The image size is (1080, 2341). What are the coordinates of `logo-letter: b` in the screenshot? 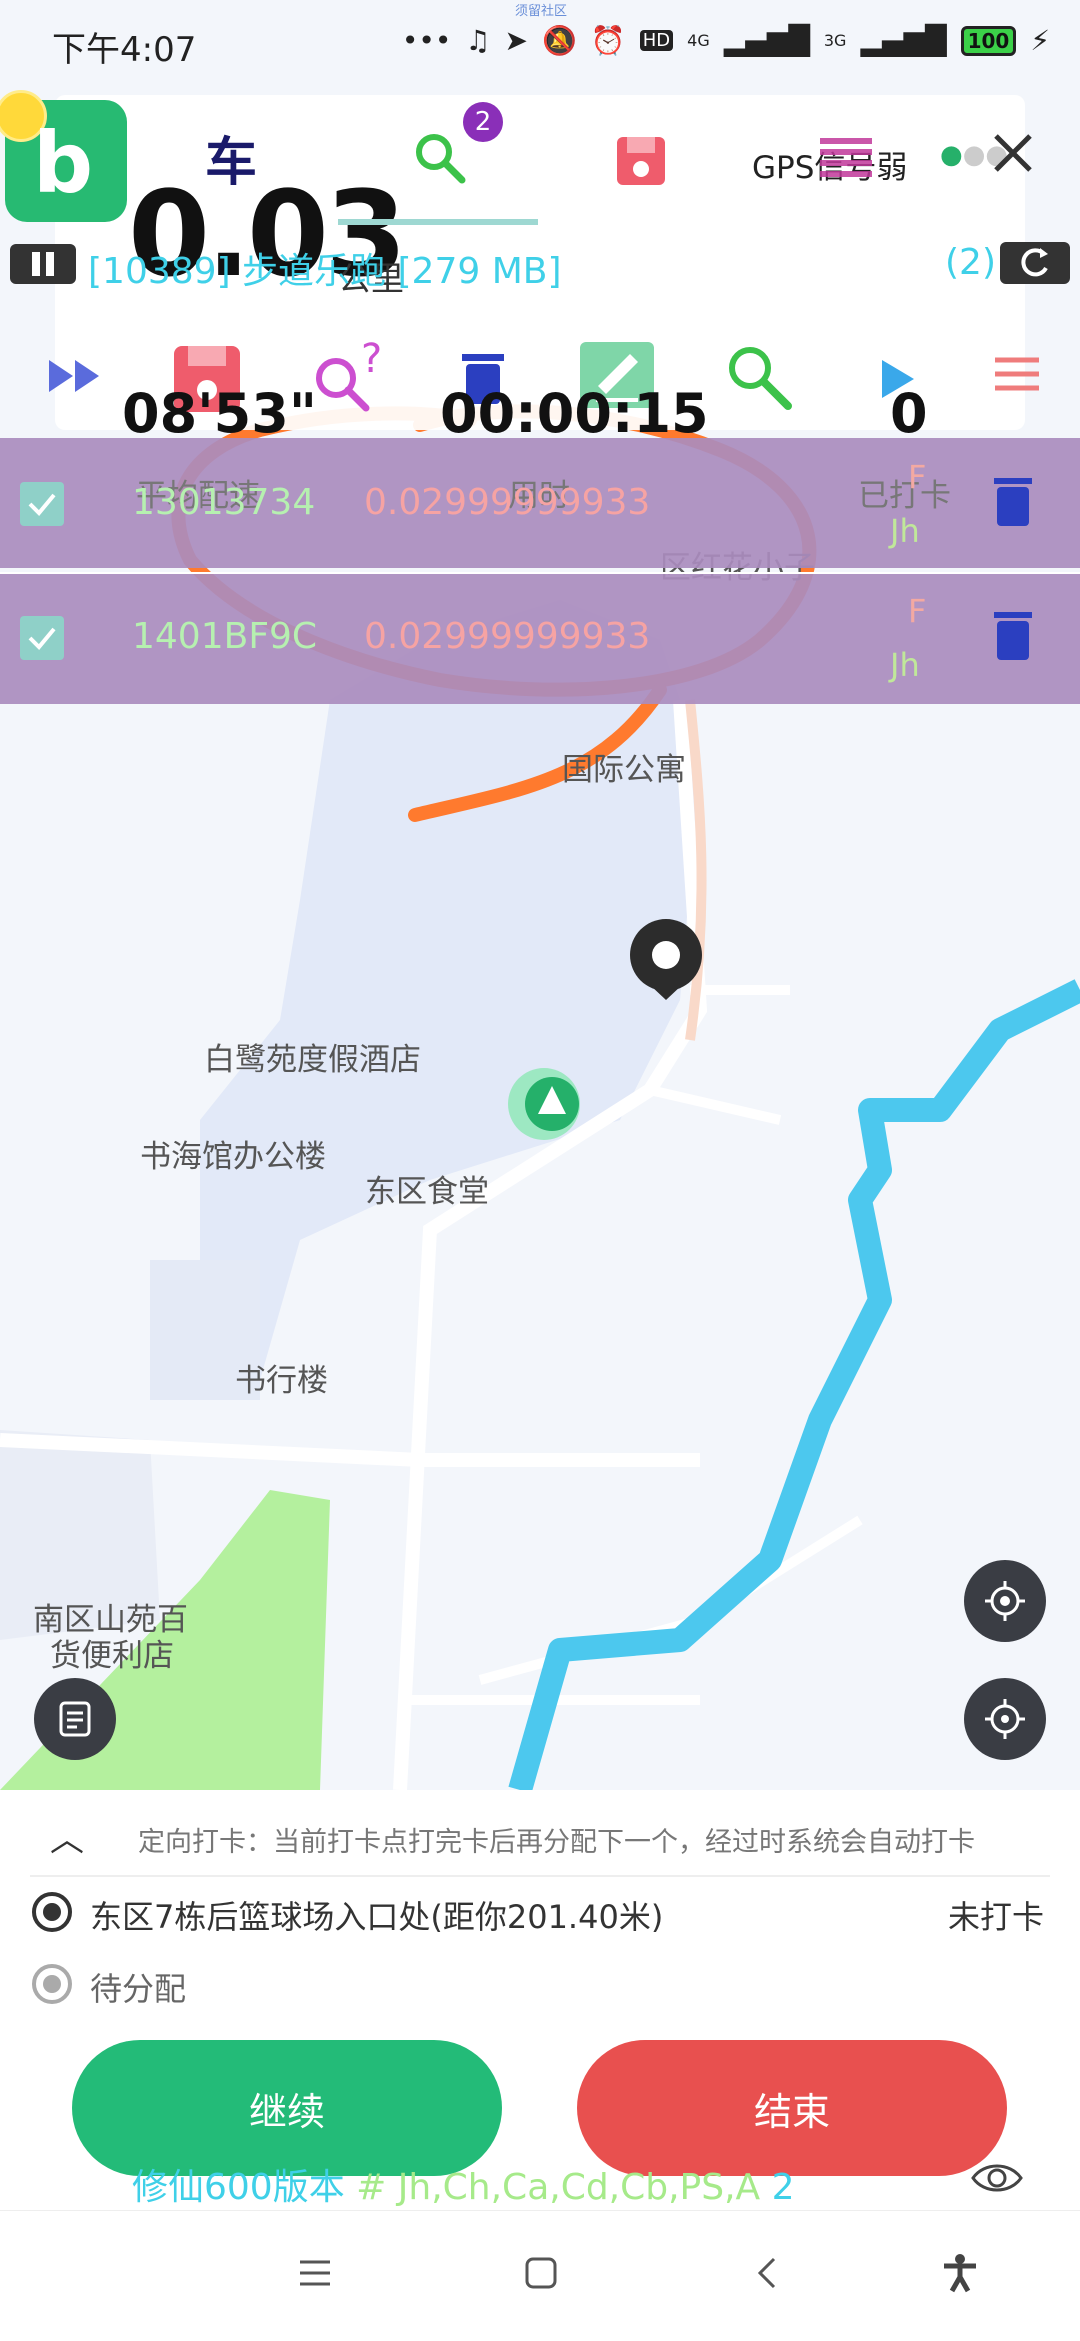 It's located at (63, 163).